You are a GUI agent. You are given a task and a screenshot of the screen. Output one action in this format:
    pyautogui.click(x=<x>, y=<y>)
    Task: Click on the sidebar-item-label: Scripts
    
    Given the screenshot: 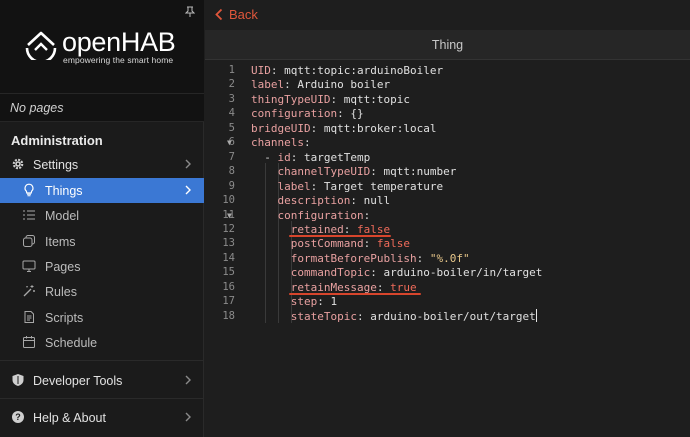 What is the action you would take?
    pyautogui.click(x=64, y=317)
    